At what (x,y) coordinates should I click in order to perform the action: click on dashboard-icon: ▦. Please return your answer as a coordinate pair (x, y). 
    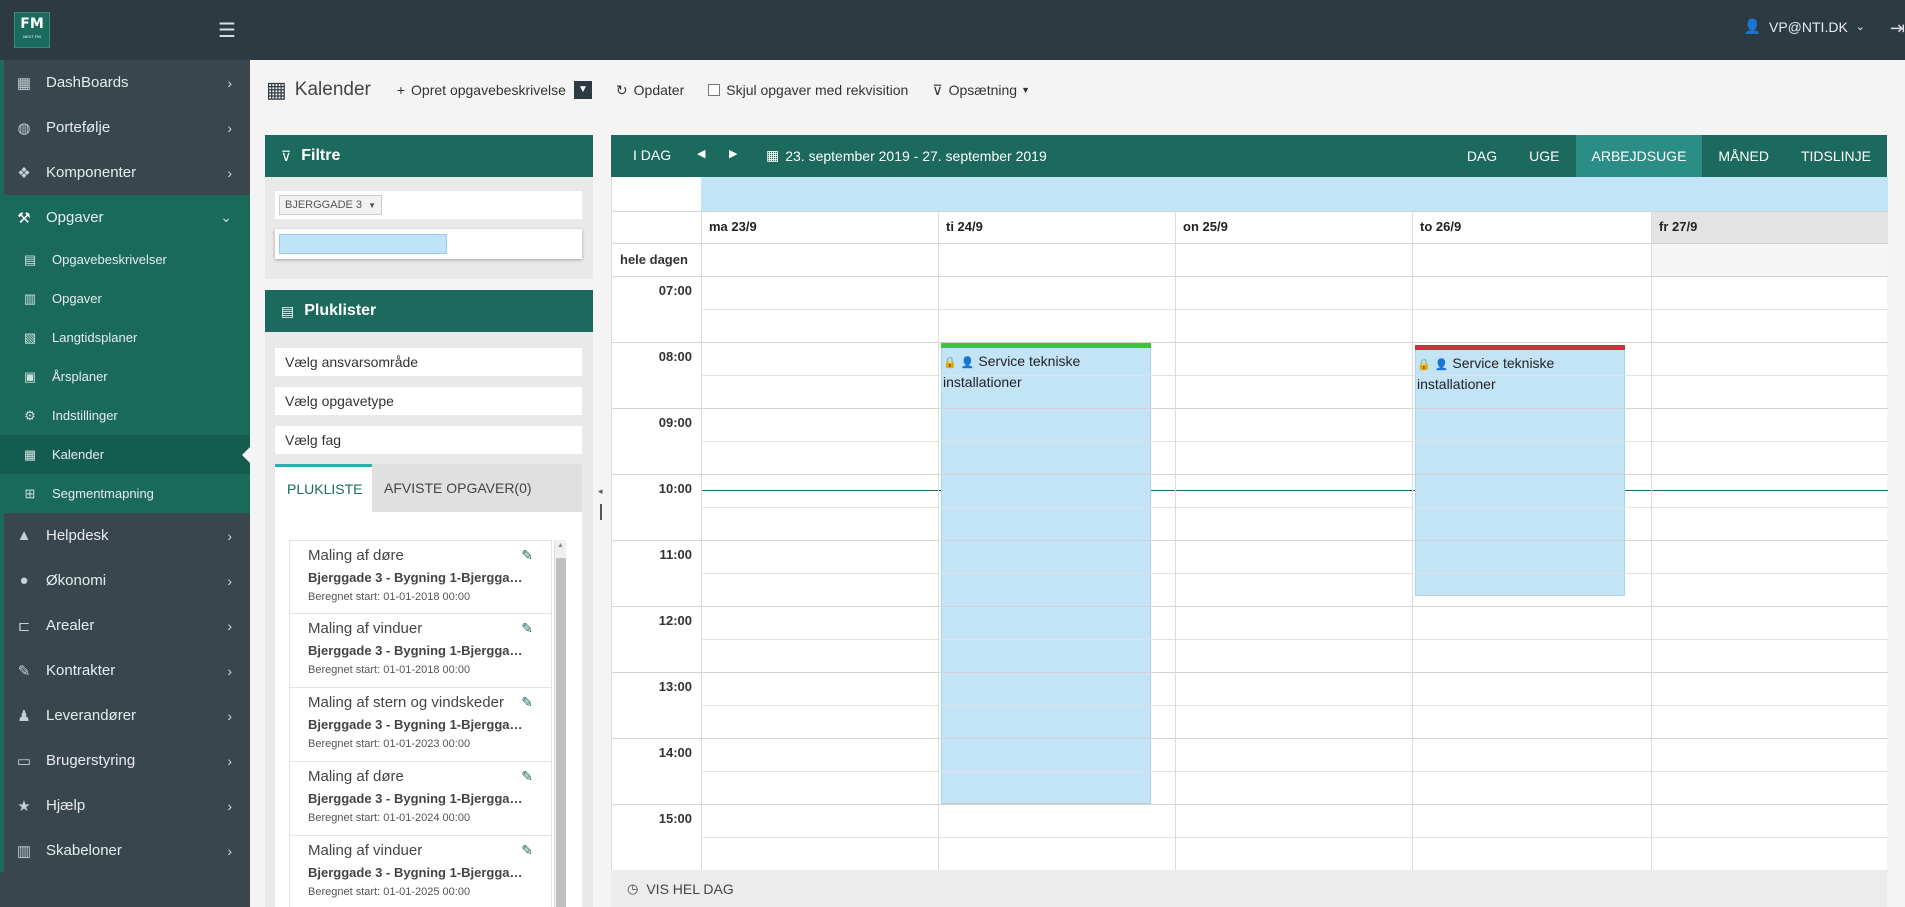
    Looking at the image, I should click on (24, 83).